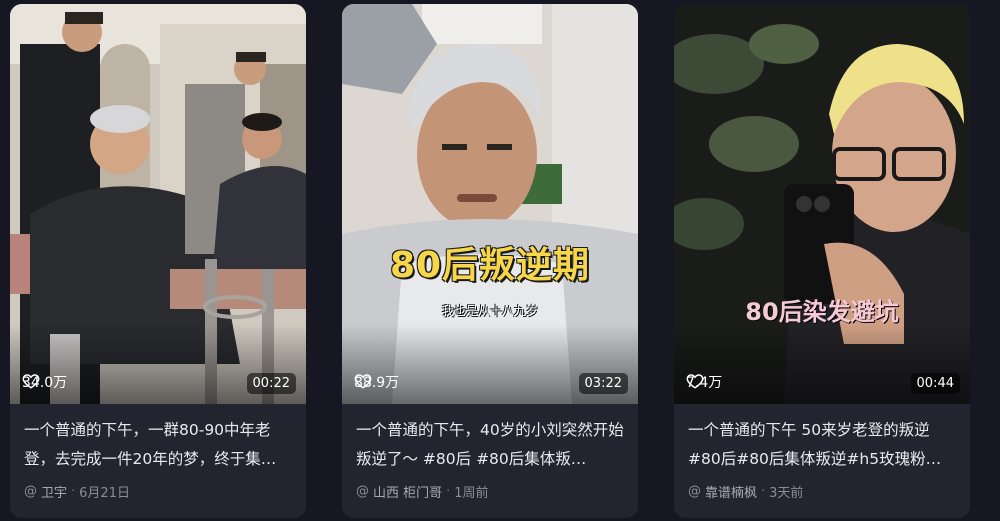 The image size is (1000, 521). Describe the element at coordinates (77, 491) in the screenshot. I see `video-meta: @ 卫宇 · 6月21日` at that location.